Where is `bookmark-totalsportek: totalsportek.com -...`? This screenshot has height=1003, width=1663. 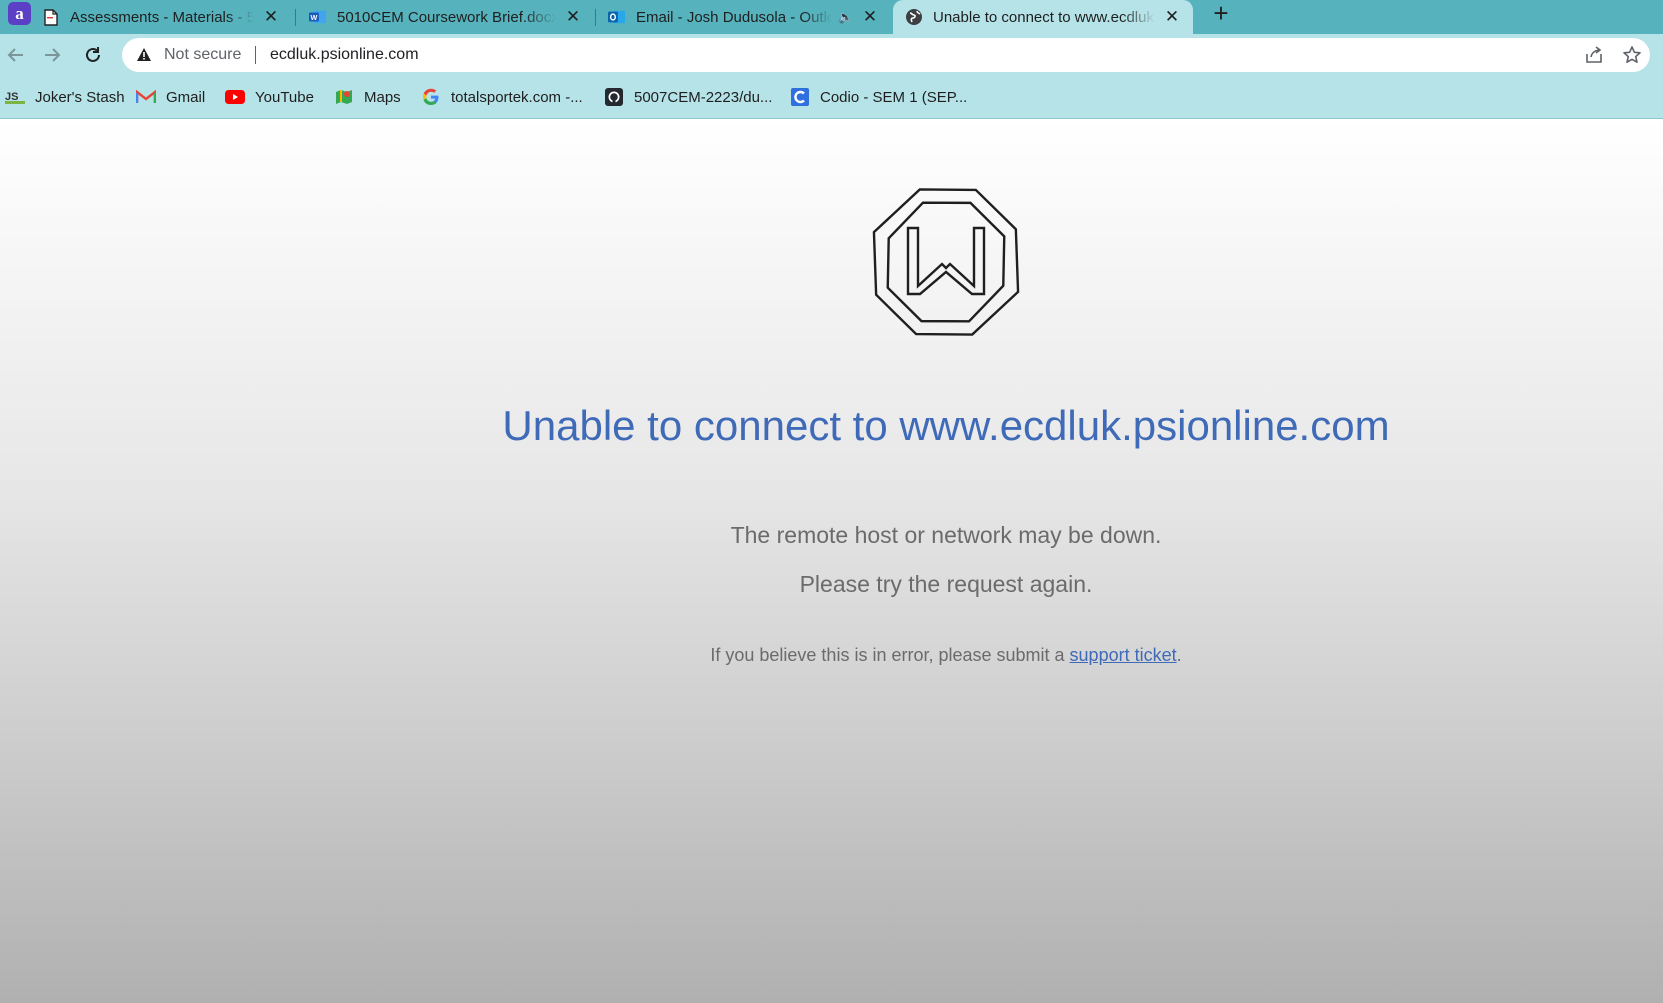 bookmark-totalsportek: totalsportek.com -... is located at coordinates (502, 97).